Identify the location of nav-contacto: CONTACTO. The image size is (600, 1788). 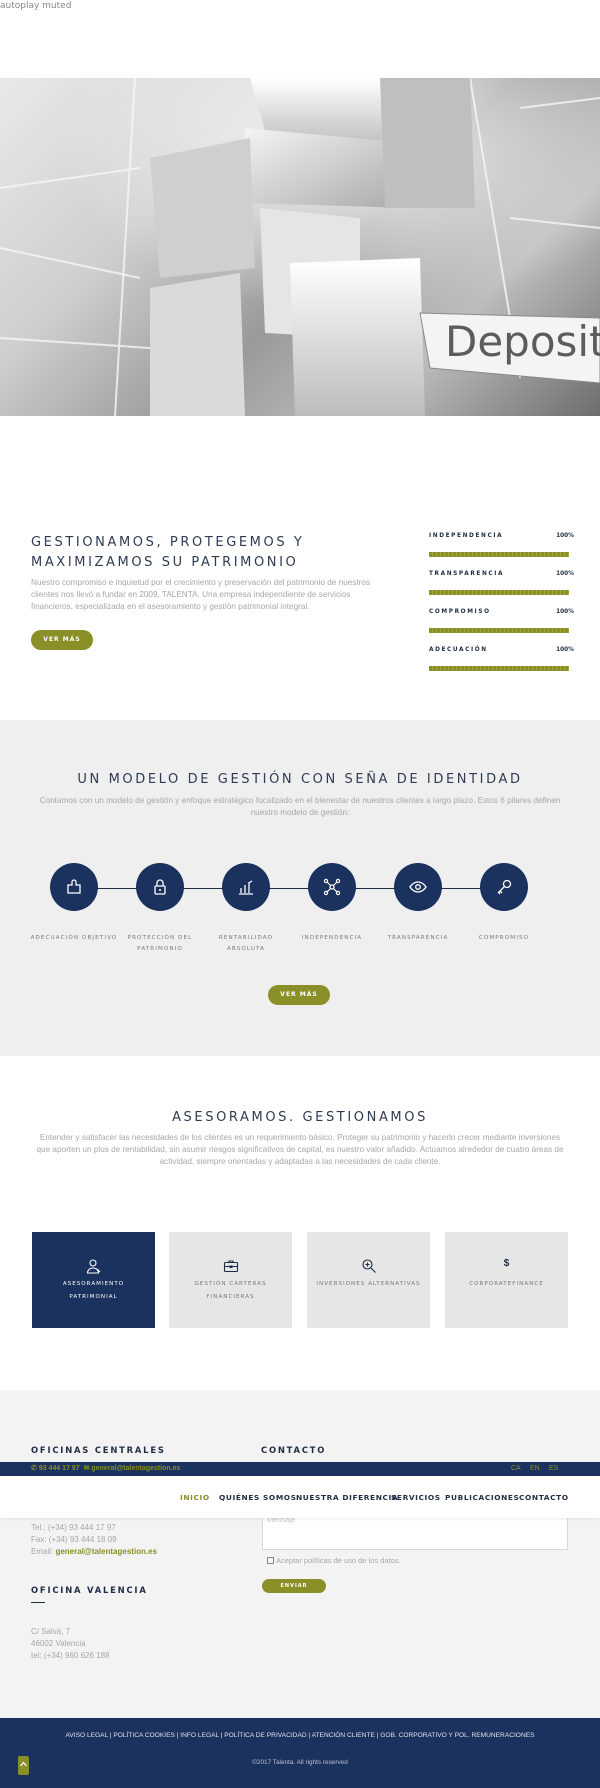
(544, 1497).